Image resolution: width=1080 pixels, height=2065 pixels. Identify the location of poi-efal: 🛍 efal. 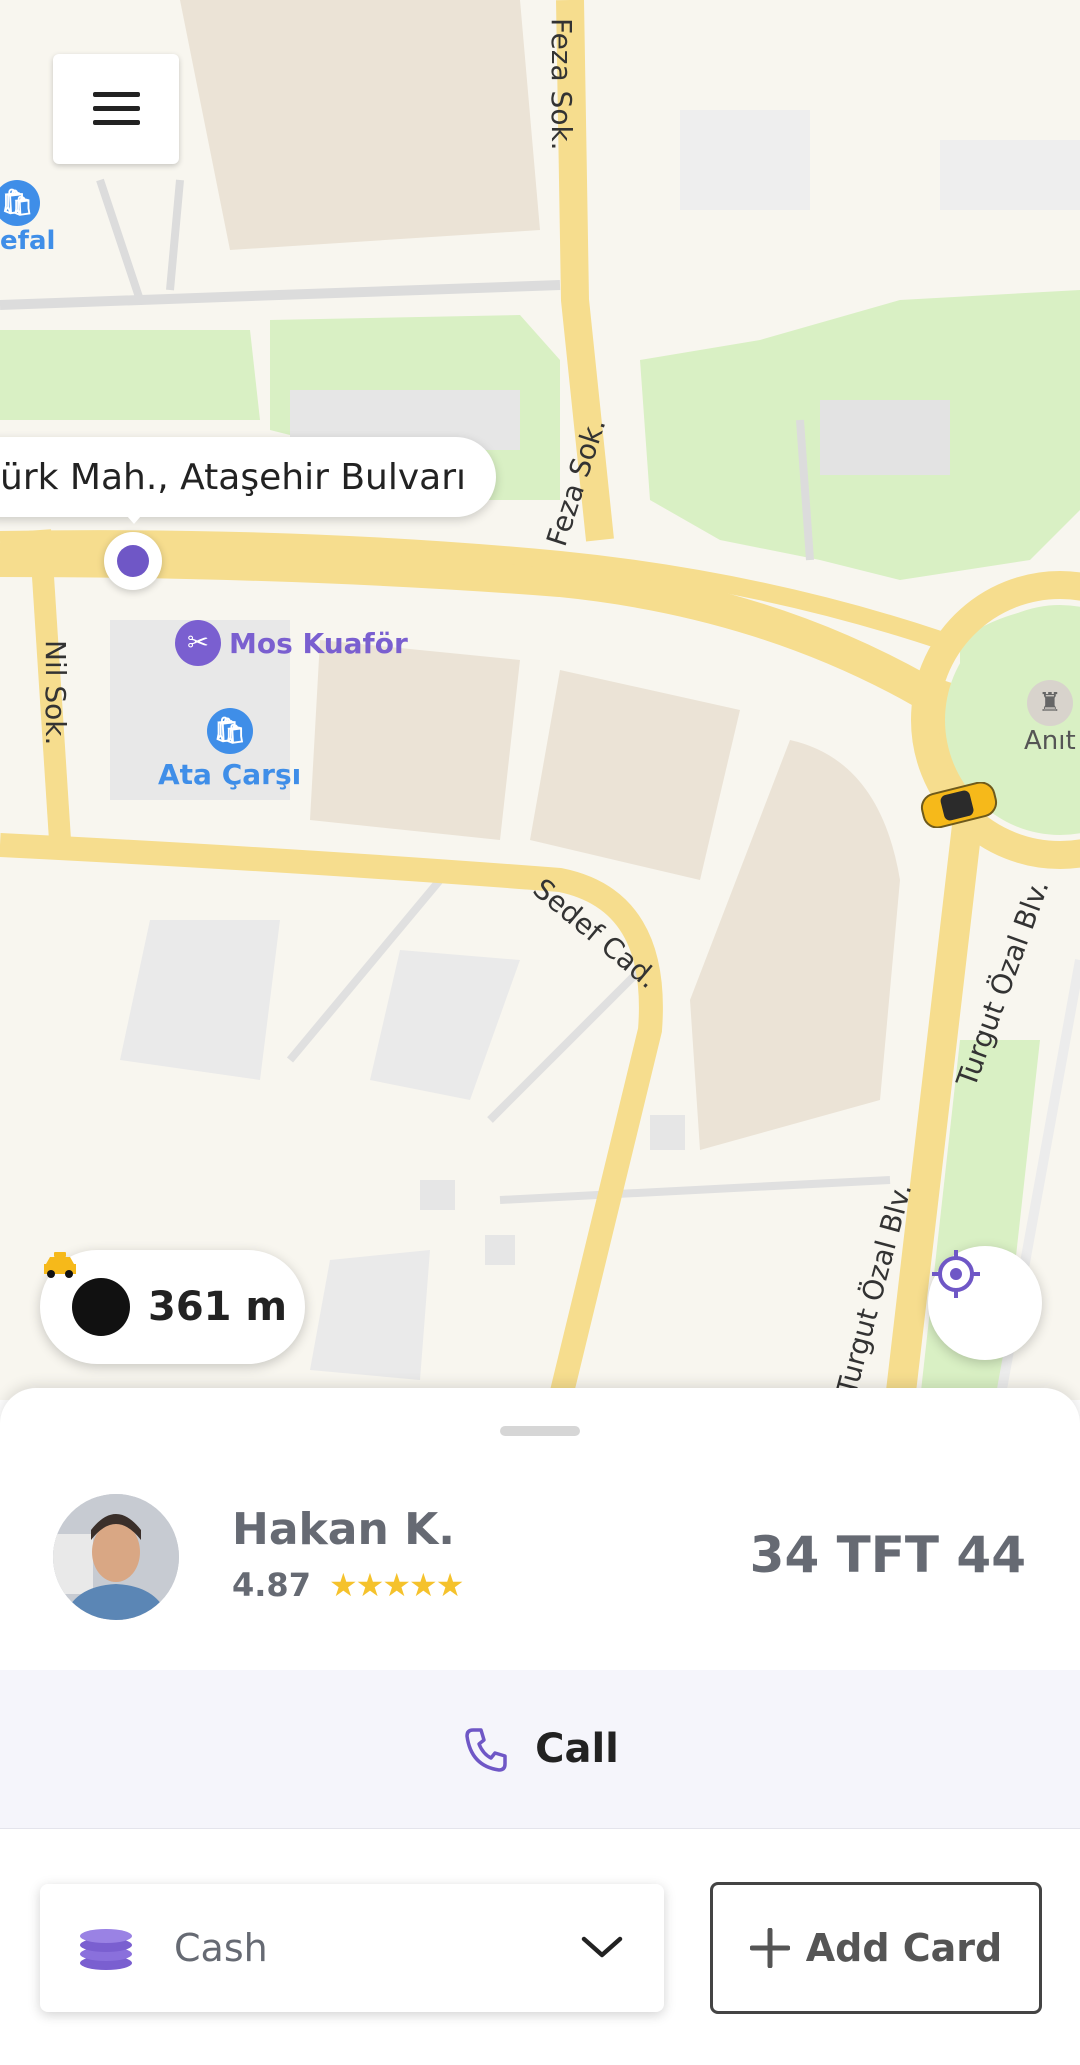
(27, 218).